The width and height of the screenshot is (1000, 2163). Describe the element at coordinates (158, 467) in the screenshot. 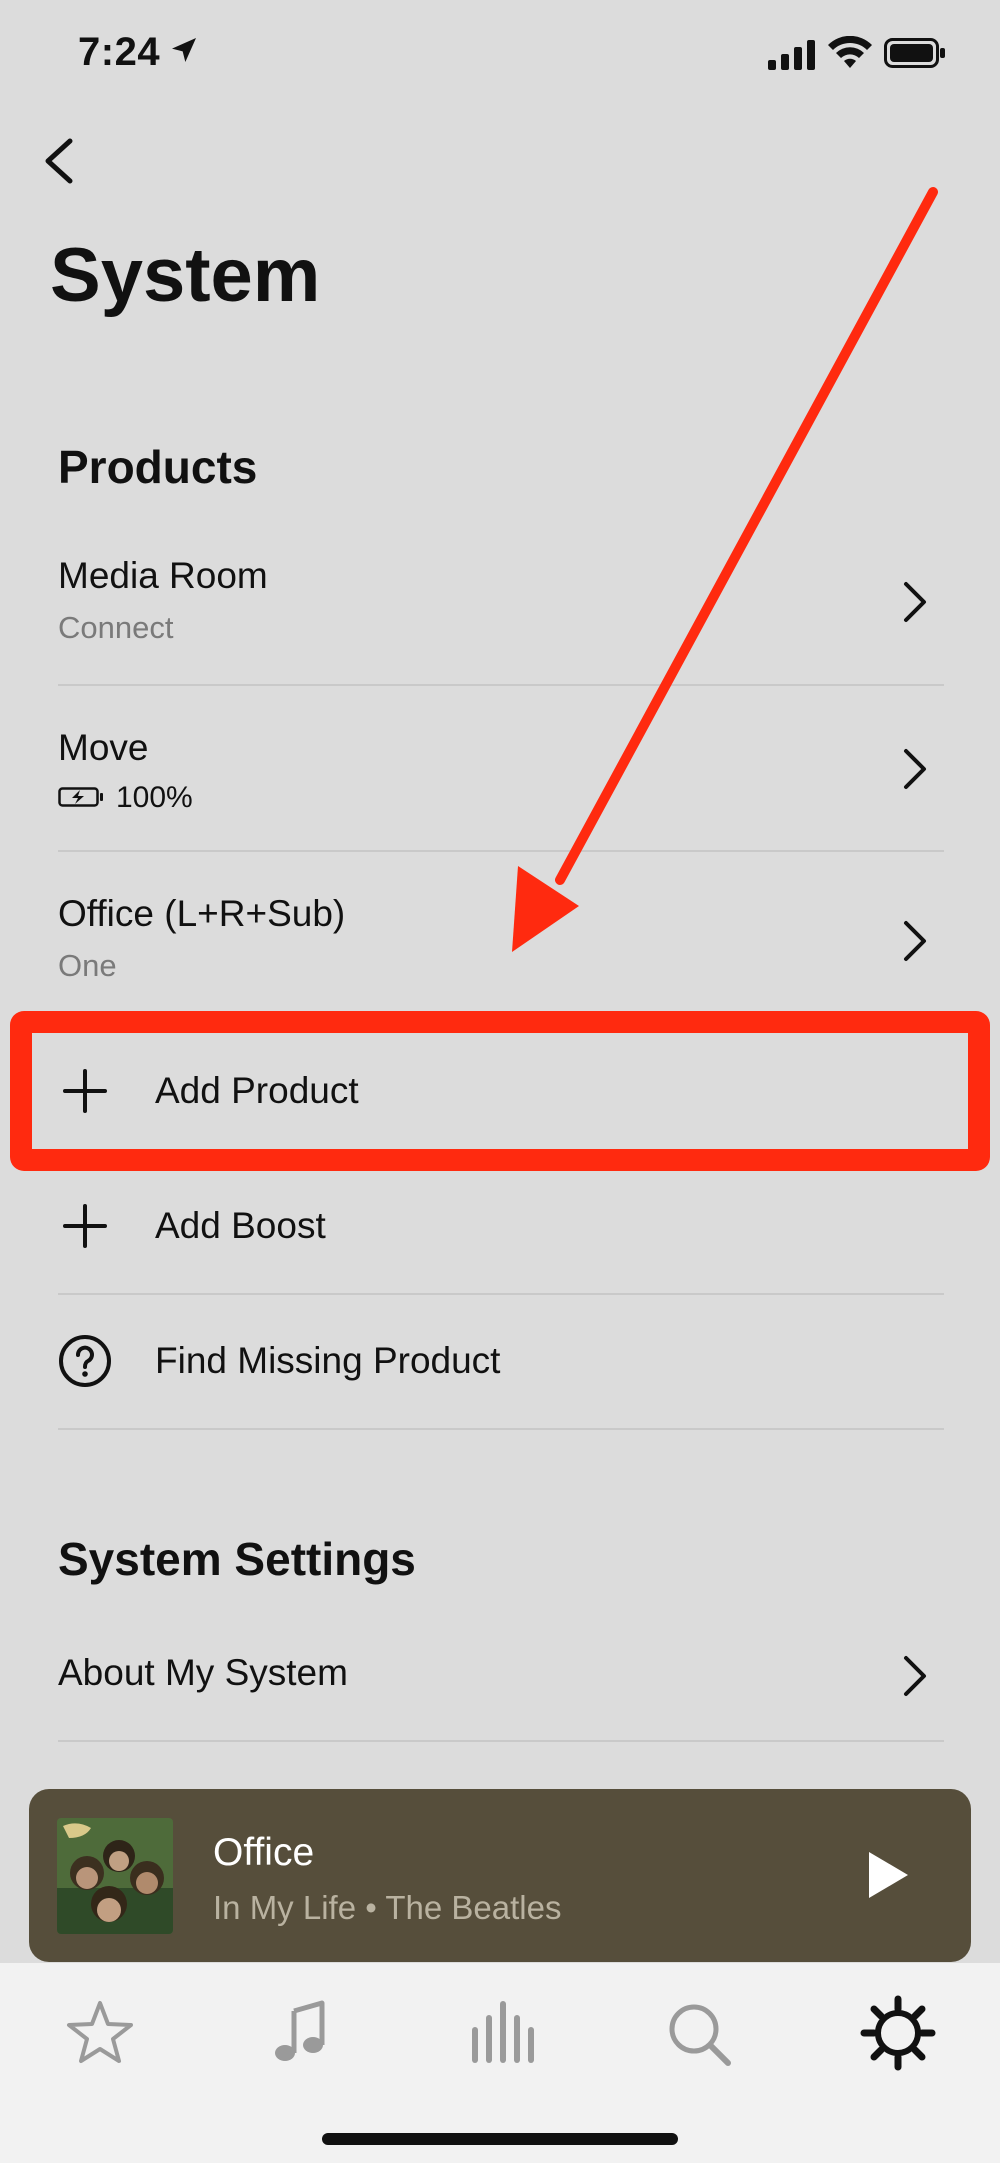

I see `section-title-products: Products` at that location.